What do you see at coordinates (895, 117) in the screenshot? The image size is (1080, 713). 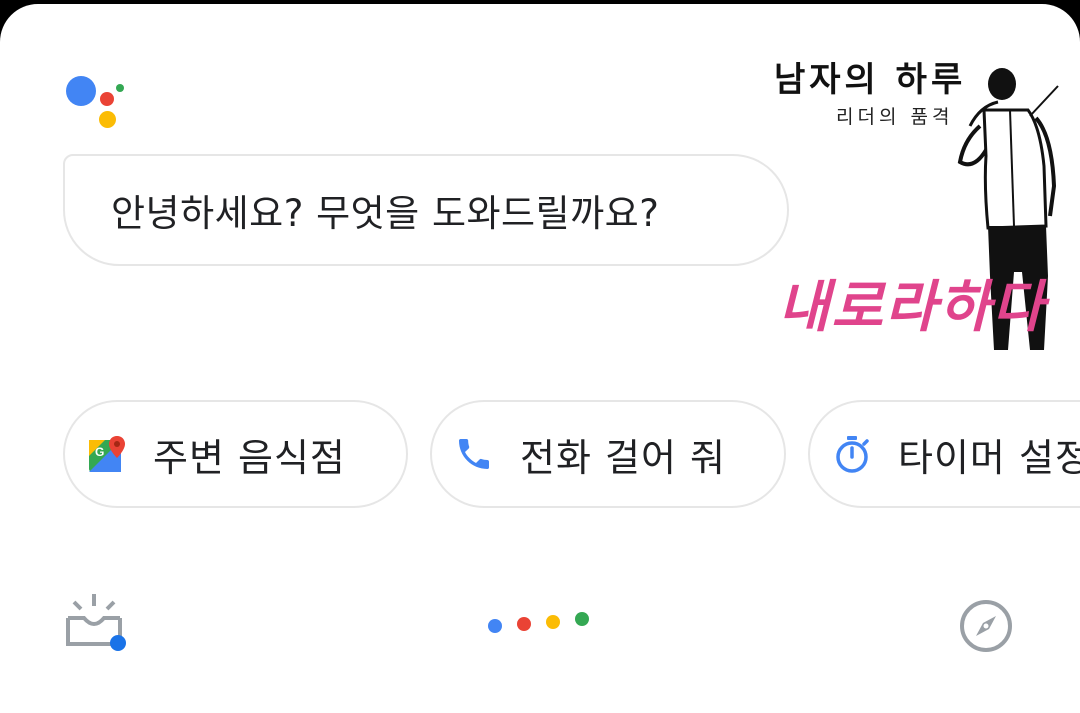 I see `watermark-subtitle: 리더의 품격` at bounding box center [895, 117].